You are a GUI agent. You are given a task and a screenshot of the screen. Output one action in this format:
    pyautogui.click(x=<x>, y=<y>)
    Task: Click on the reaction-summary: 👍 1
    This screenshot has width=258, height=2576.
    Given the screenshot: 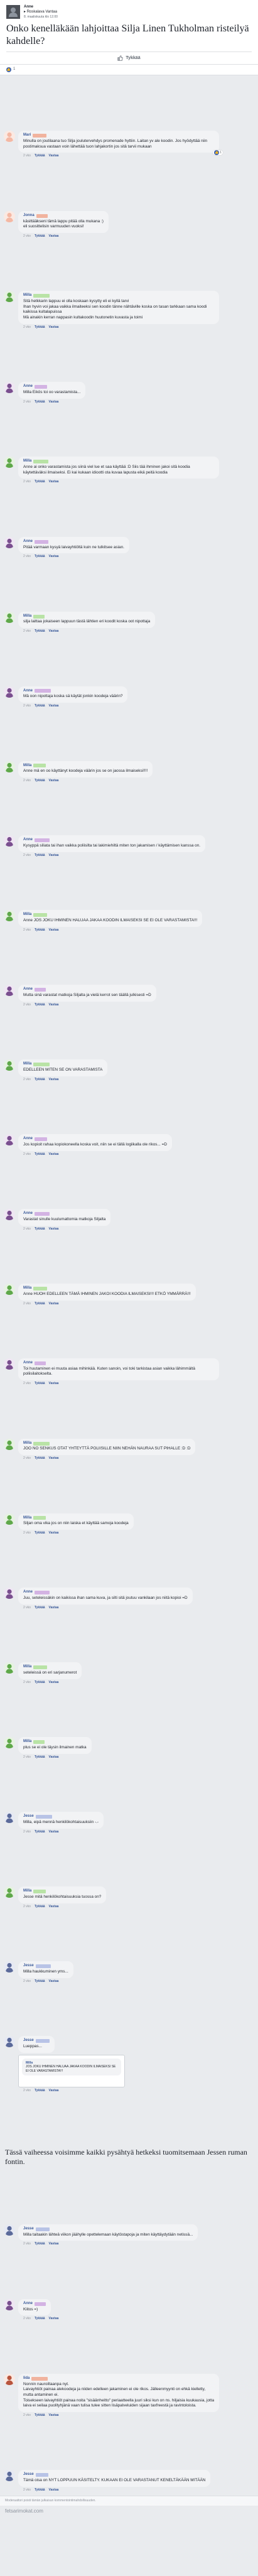 What is the action you would take?
    pyautogui.click(x=129, y=71)
    